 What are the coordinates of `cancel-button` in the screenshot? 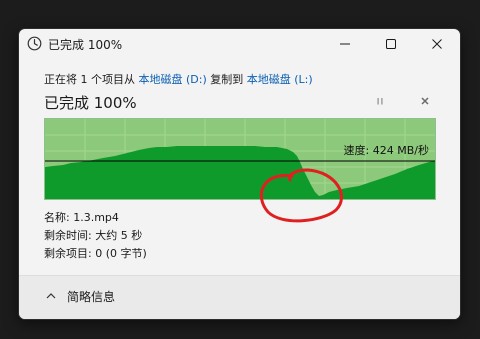 It's located at (425, 101).